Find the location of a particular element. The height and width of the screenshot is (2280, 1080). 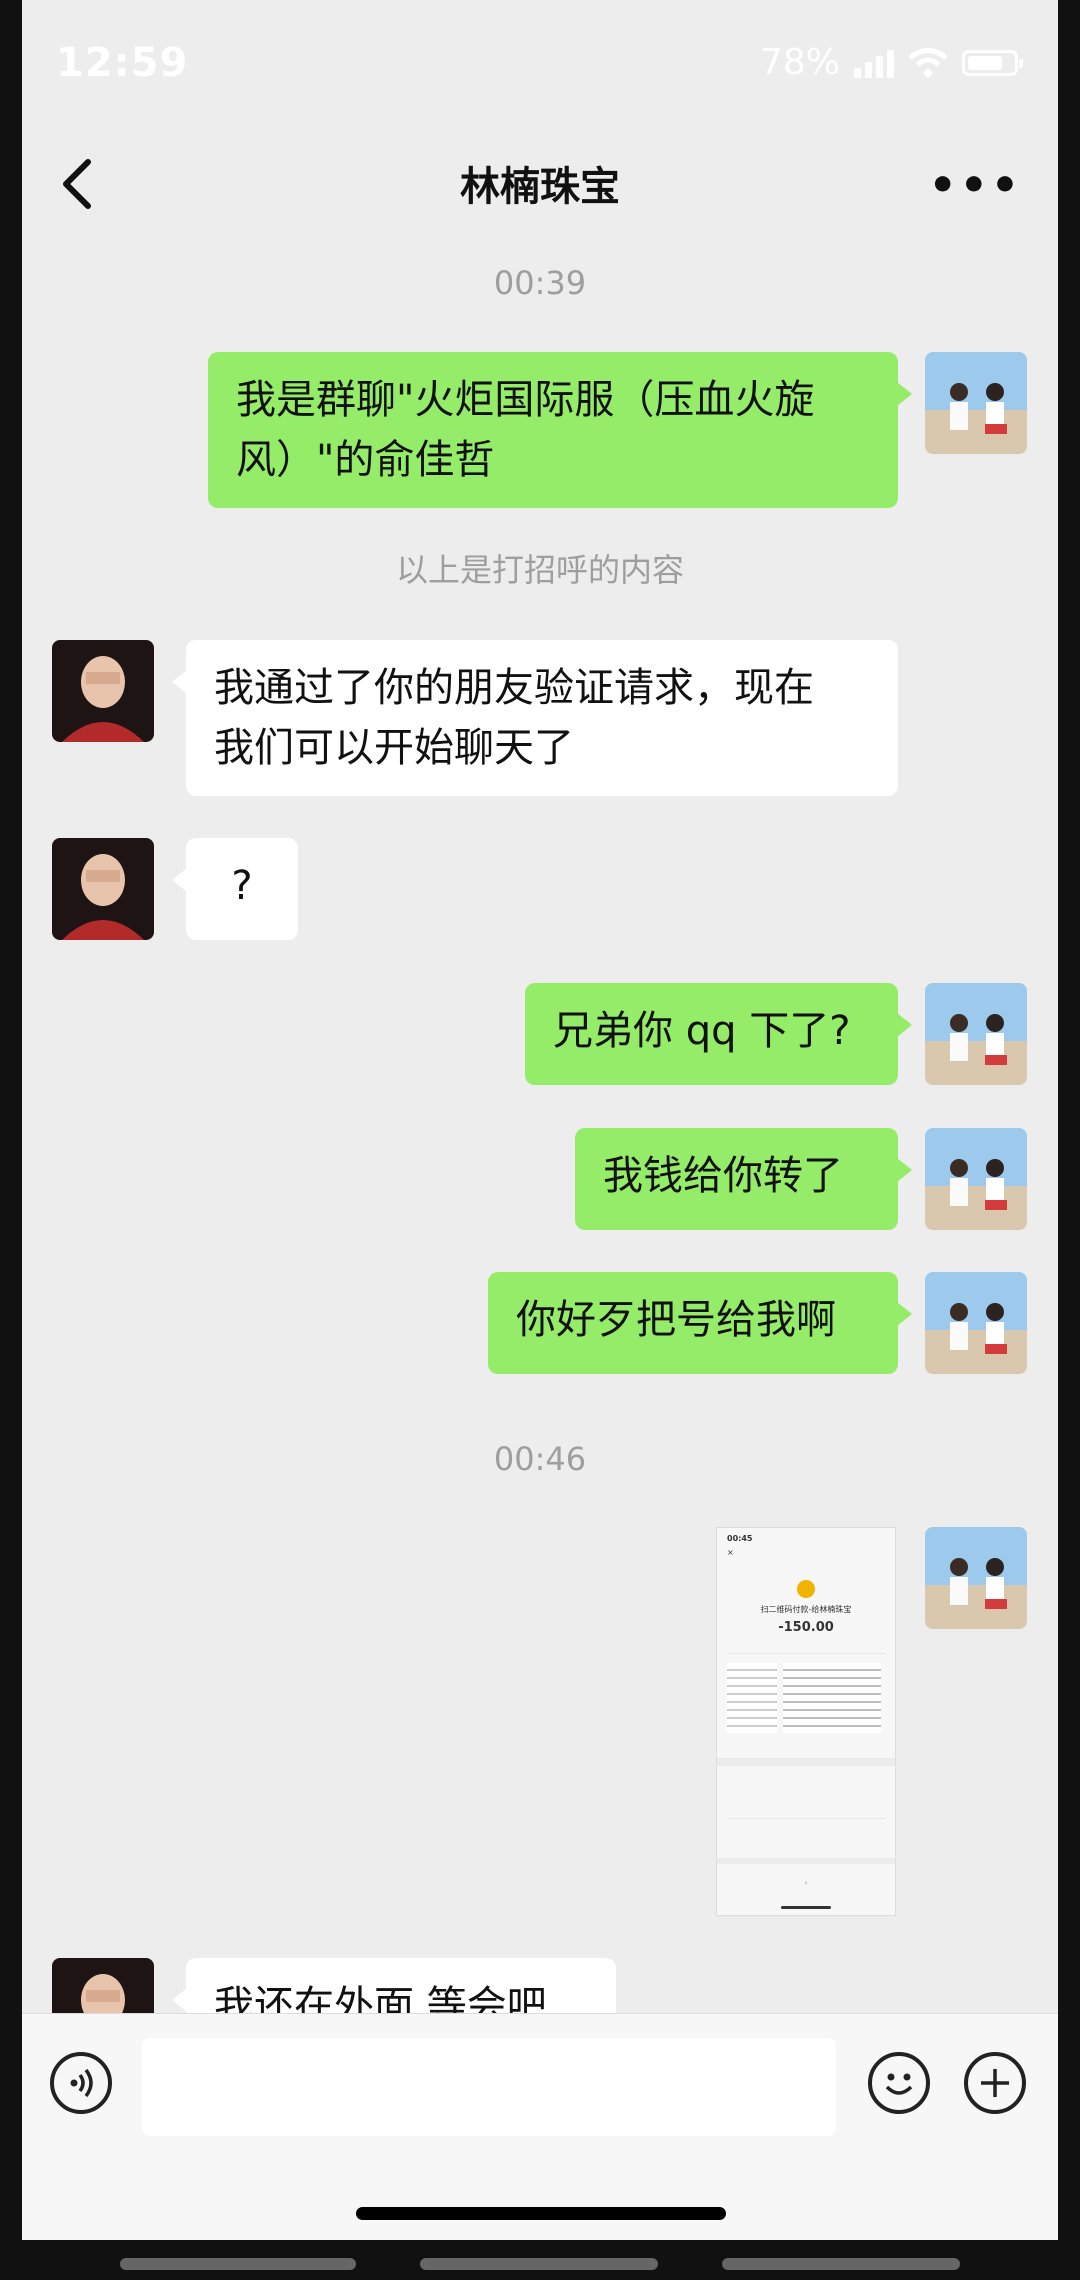

plus-icon is located at coordinates (995, 2083).